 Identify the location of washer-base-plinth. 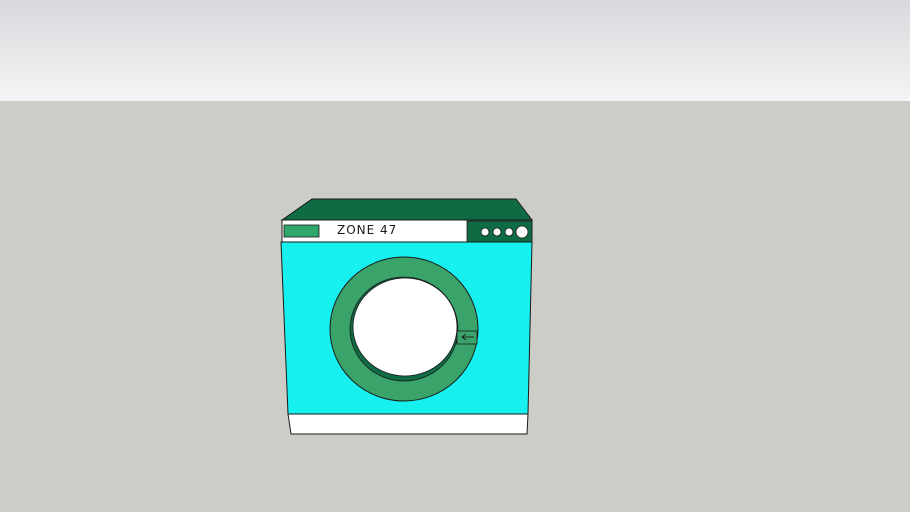
(408, 424).